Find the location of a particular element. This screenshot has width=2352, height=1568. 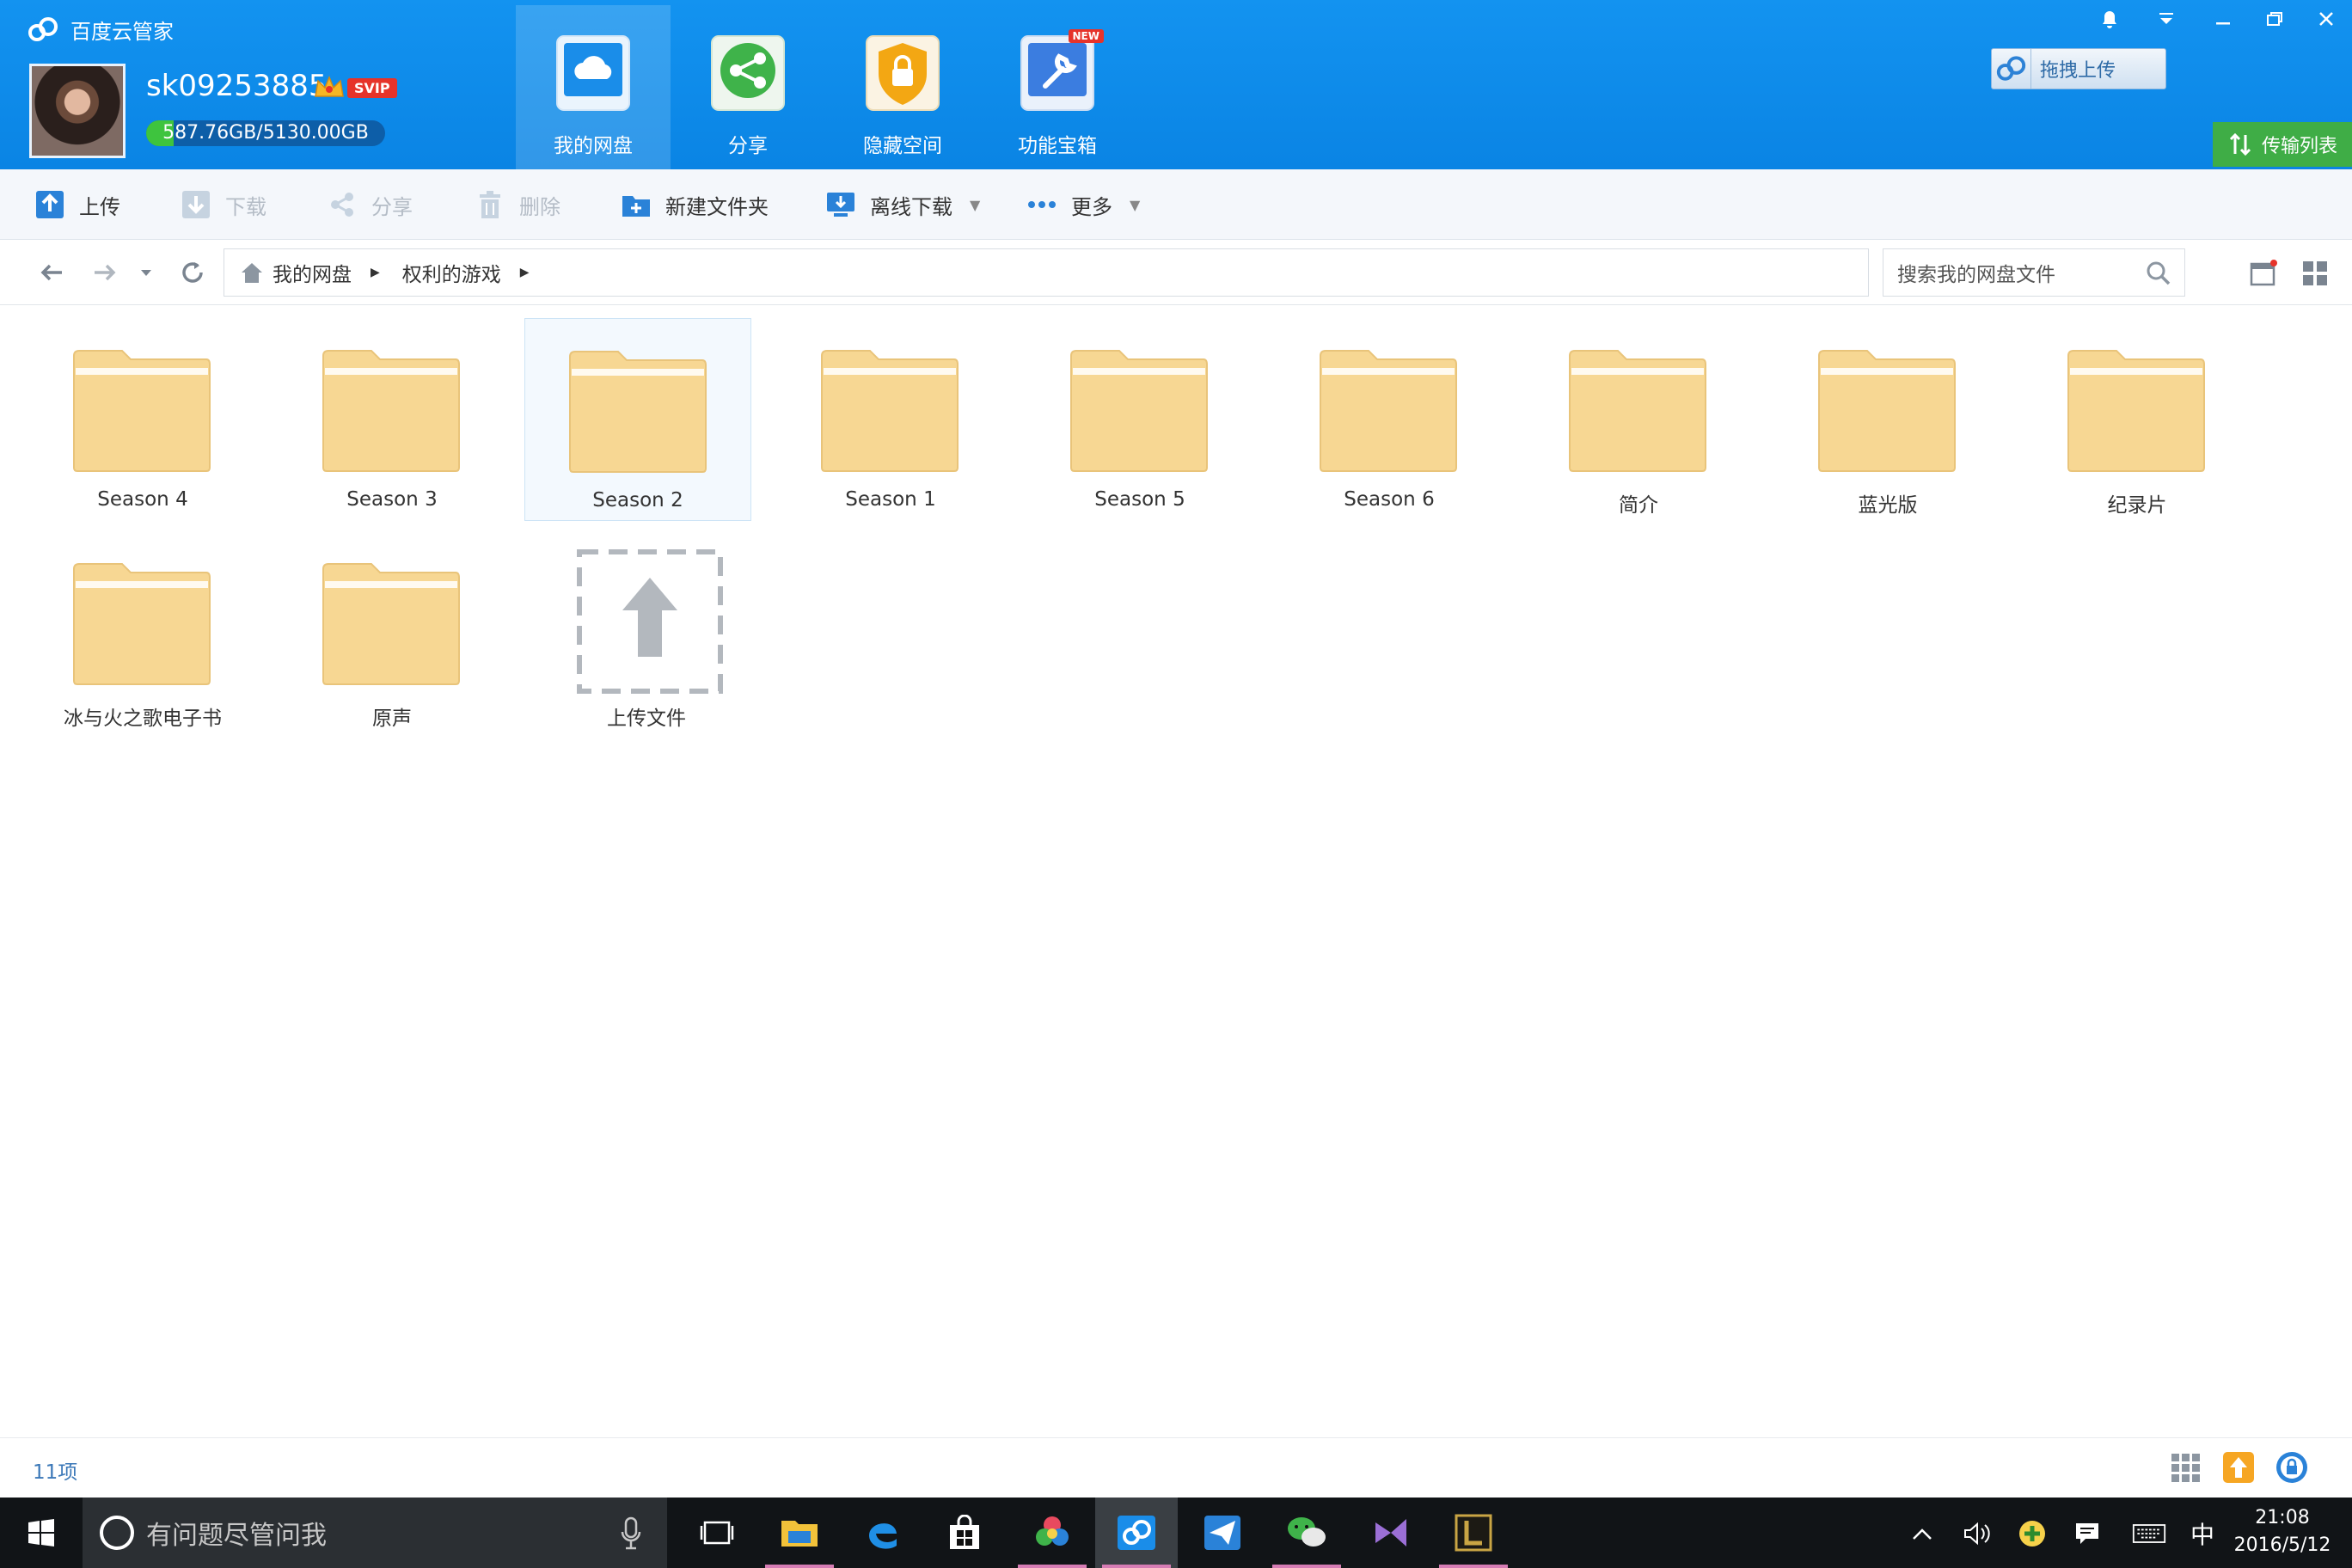

svip-badge: SVIP is located at coordinates (355, 87).